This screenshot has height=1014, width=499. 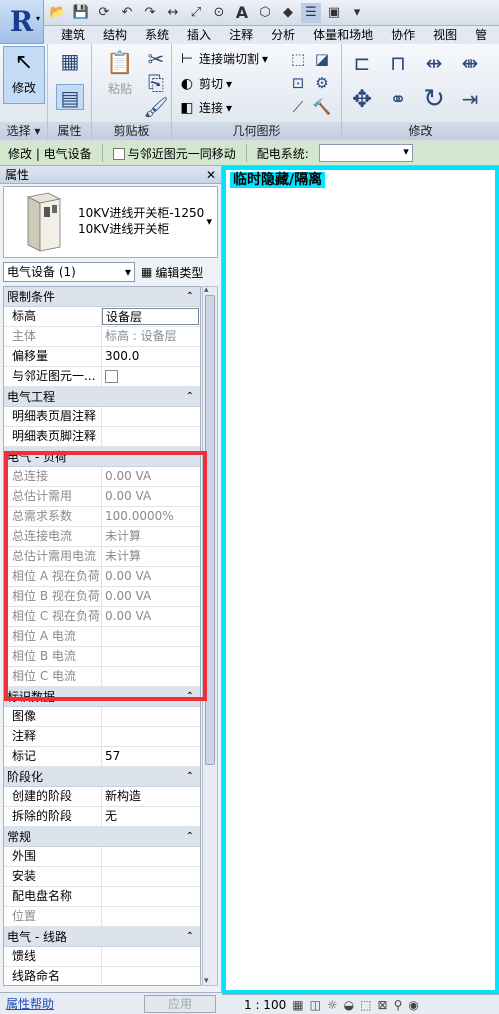 What do you see at coordinates (205, 107) in the screenshot?
I see `join-geometry-button: ◧ 连接 ▾` at bounding box center [205, 107].